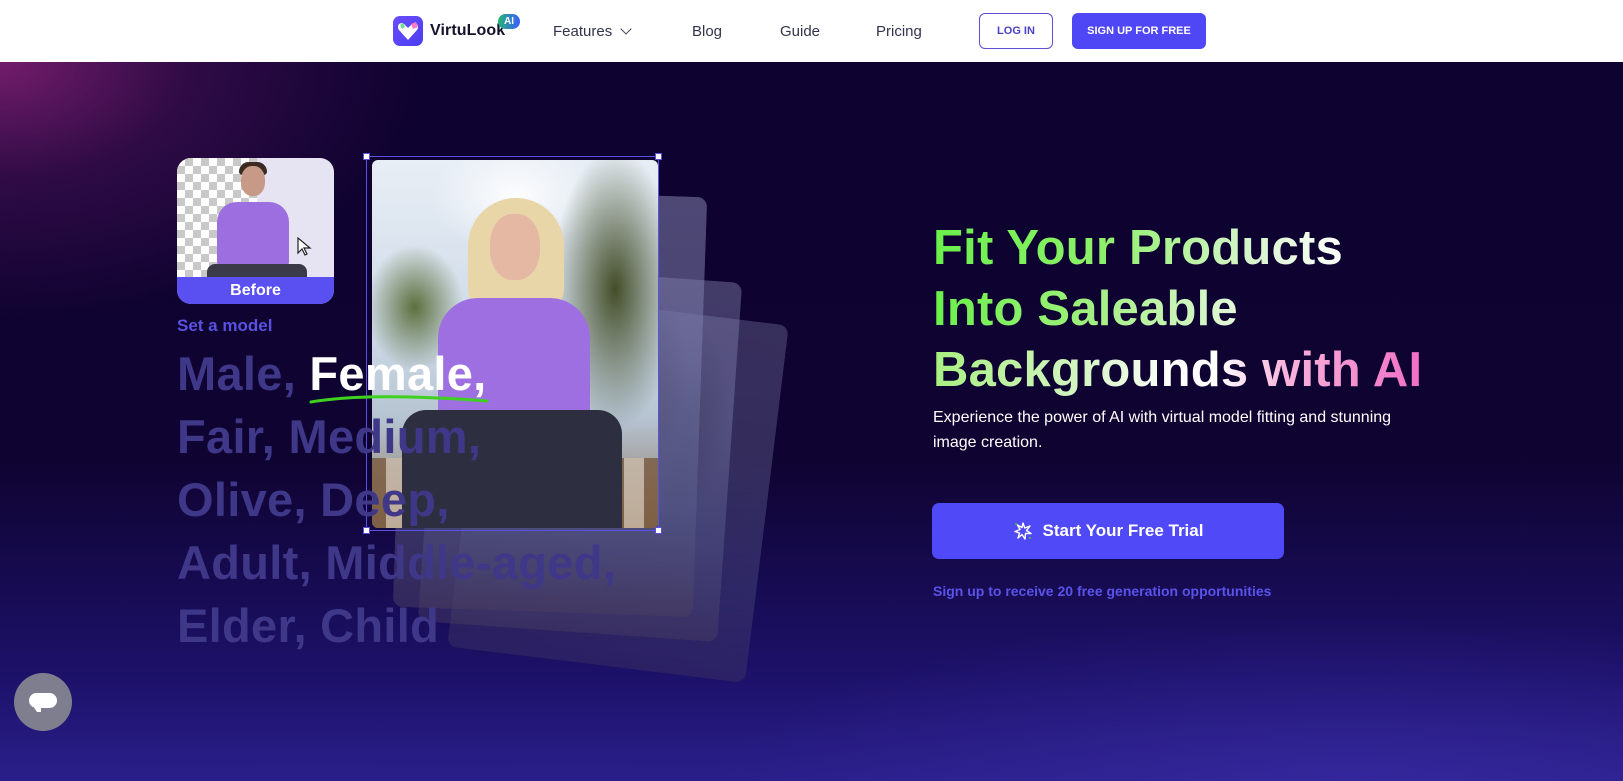 Image resolution: width=1623 pixels, height=781 pixels. I want to click on before-preview-card: Before, so click(255, 231).